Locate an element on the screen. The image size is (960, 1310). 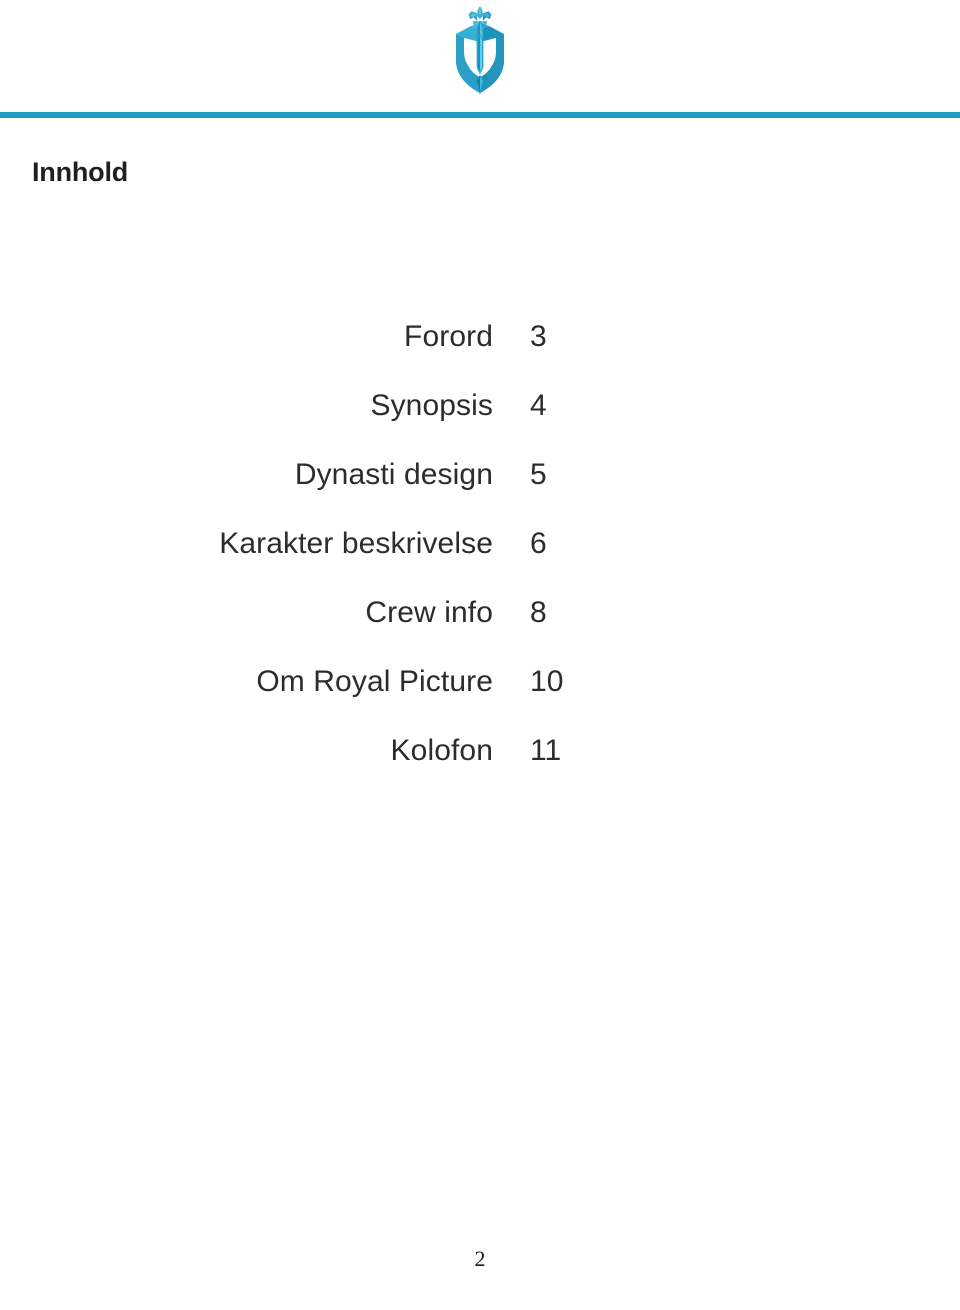
toc-entry-om-royal-picture: Om Royal Picture 10 is located at coordinates (480, 699).